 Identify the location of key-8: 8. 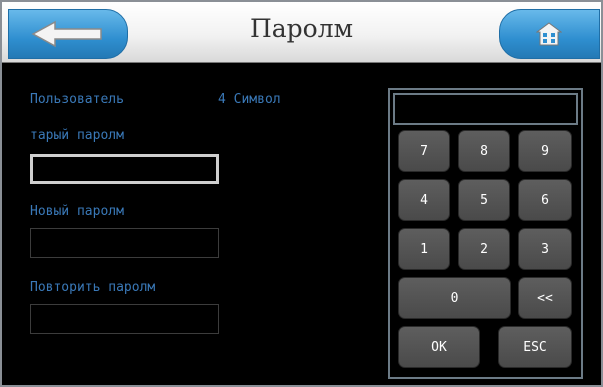
(484, 151).